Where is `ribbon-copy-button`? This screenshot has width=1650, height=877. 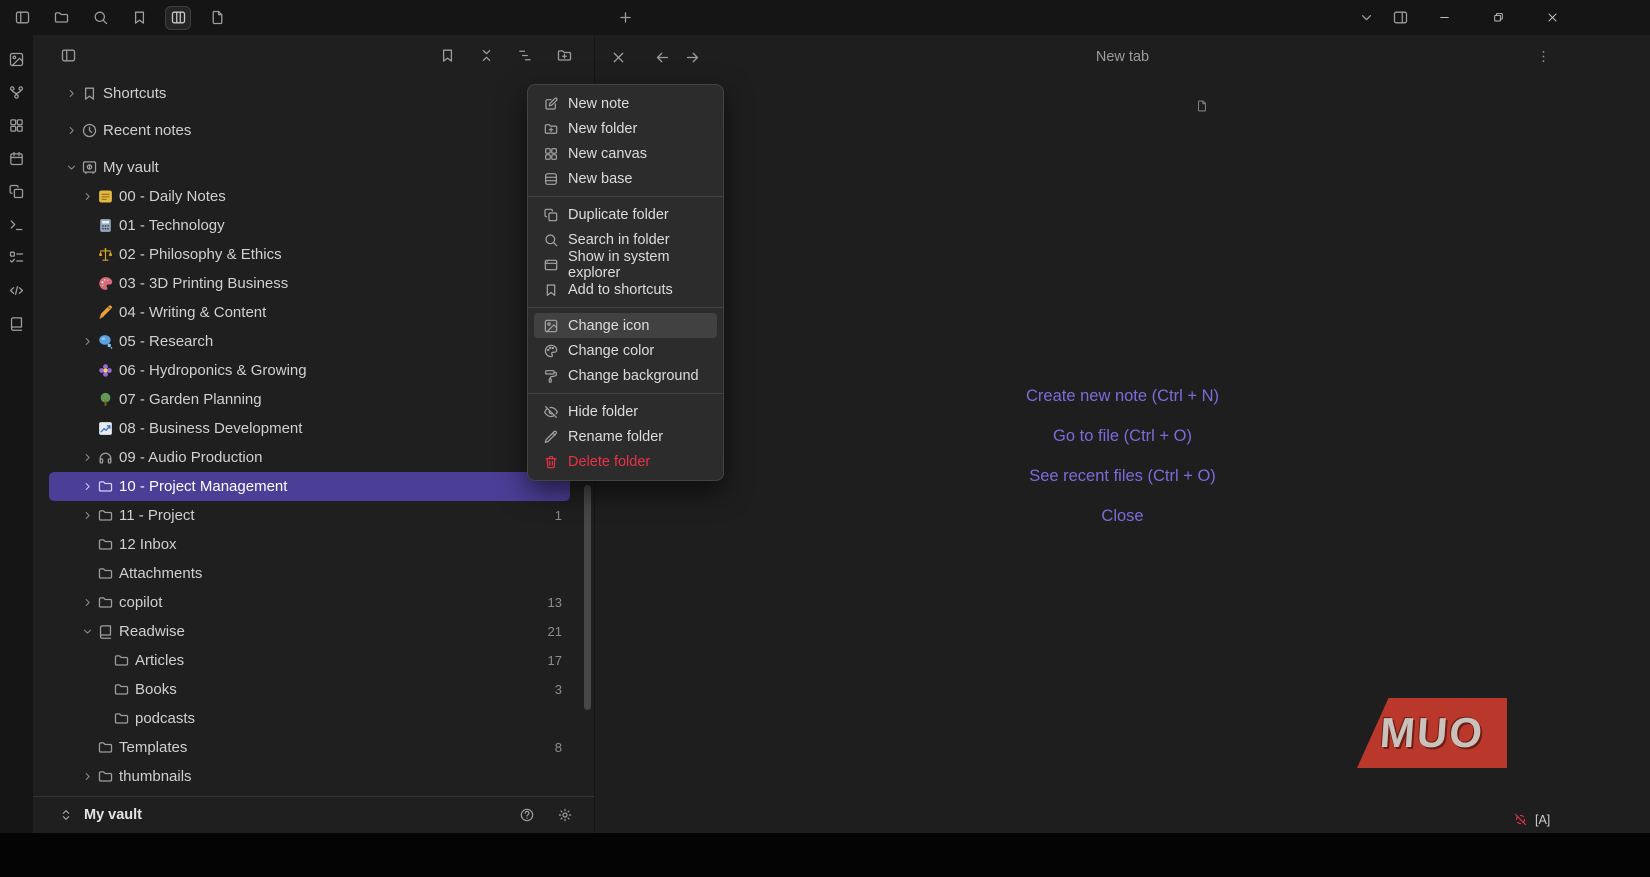
ribbon-copy-button is located at coordinates (17, 191).